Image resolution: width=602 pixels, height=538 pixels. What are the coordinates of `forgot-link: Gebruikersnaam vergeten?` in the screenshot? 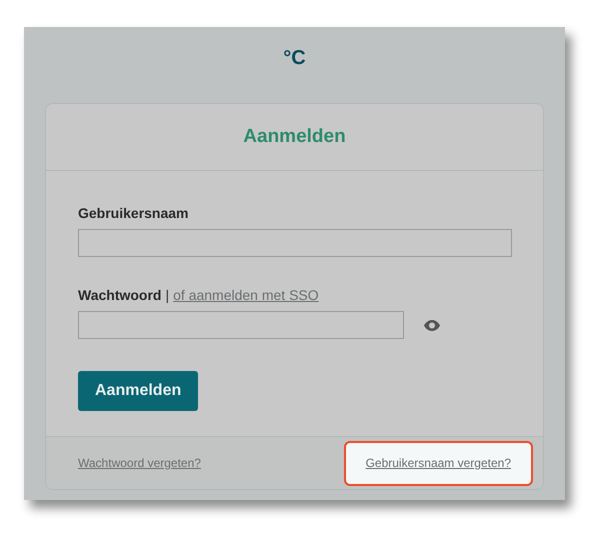 It's located at (438, 463).